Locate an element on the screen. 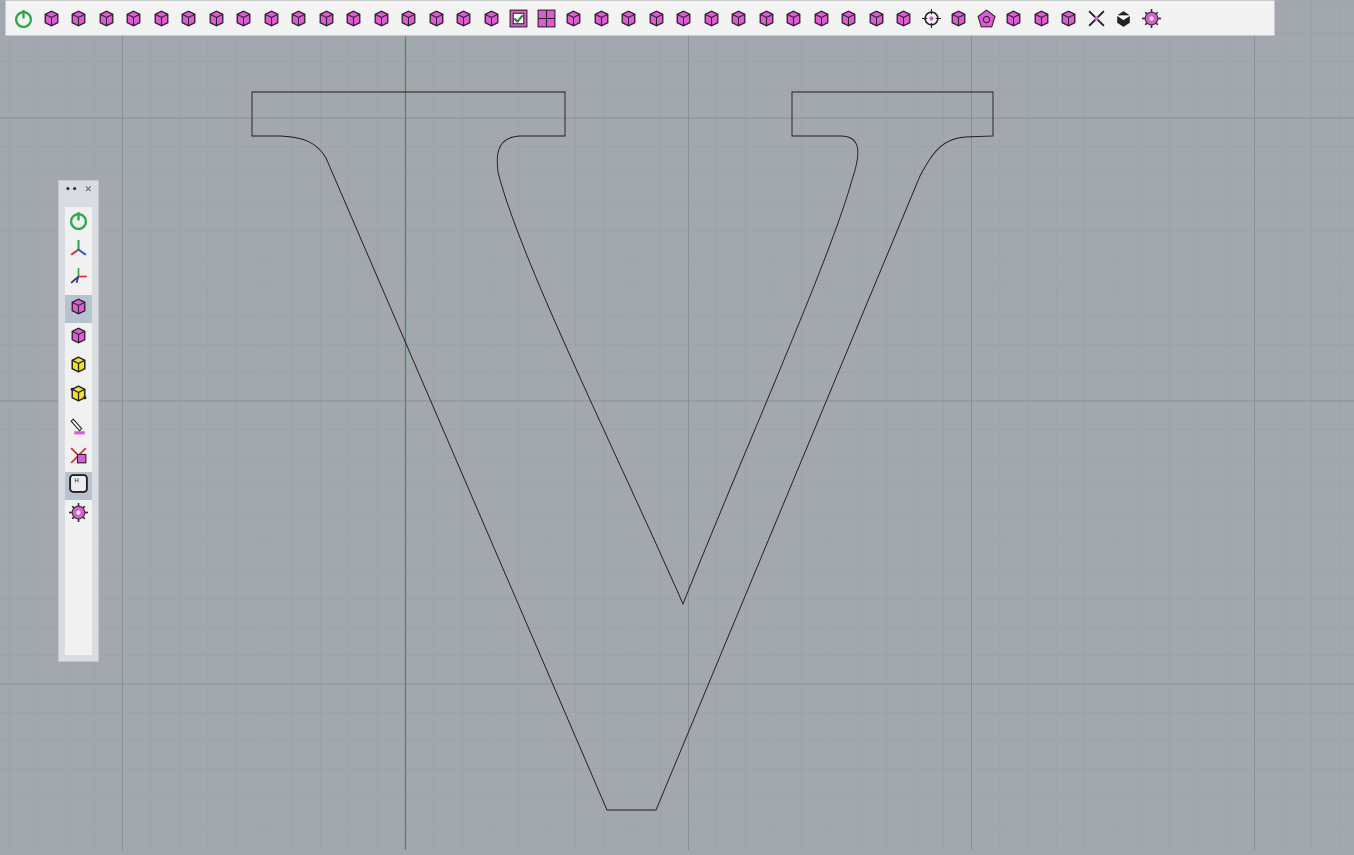 The width and height of the screenshot is (1354, 855). extrude-icon is located at coordinates (133, 18).